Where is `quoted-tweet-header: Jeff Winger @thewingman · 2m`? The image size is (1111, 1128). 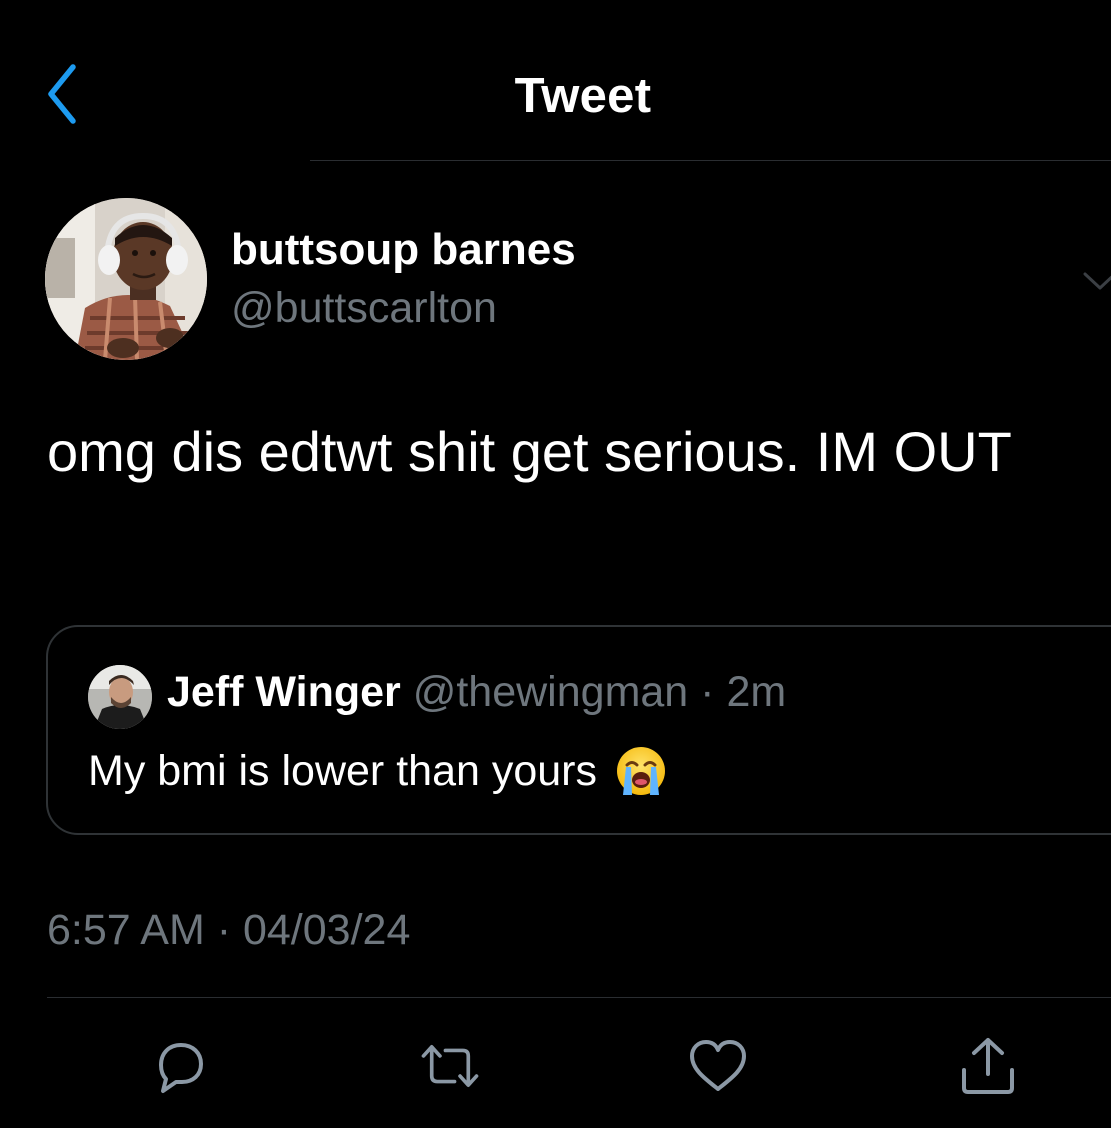 quoted-tweet-header: Jeff Winger @thewingman · 2m is located at coordinates (476, 692).